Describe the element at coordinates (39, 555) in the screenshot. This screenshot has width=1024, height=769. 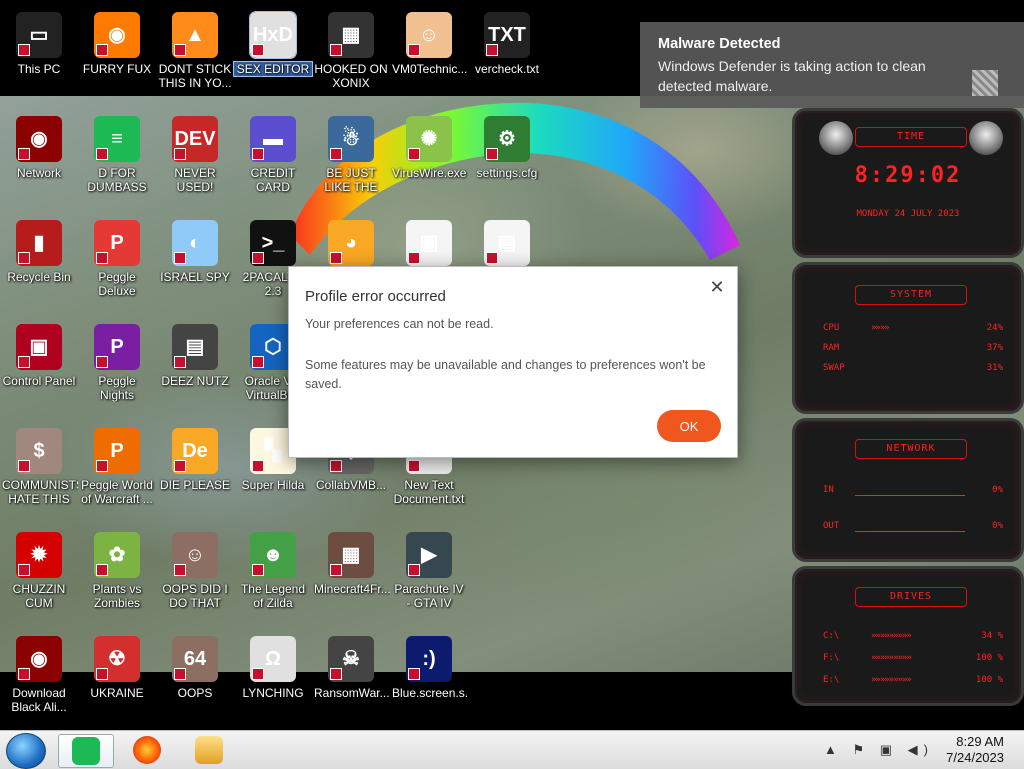
I see `icon-glyph: ✹` at that location.